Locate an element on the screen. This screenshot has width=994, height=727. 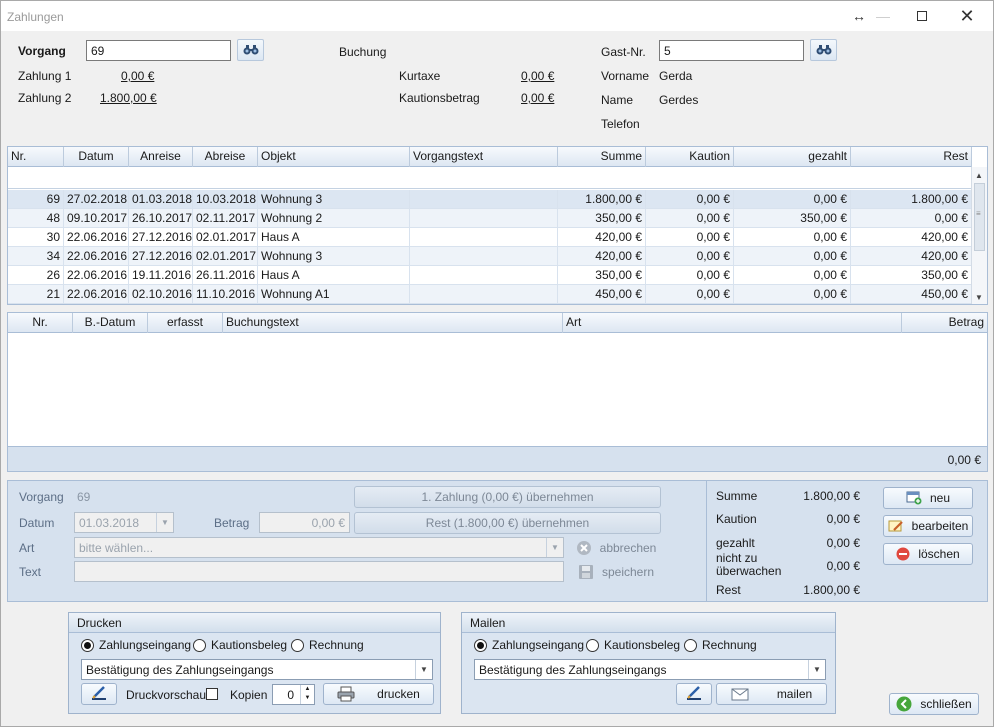
edit-text-input is located at coordinates (319, 571).